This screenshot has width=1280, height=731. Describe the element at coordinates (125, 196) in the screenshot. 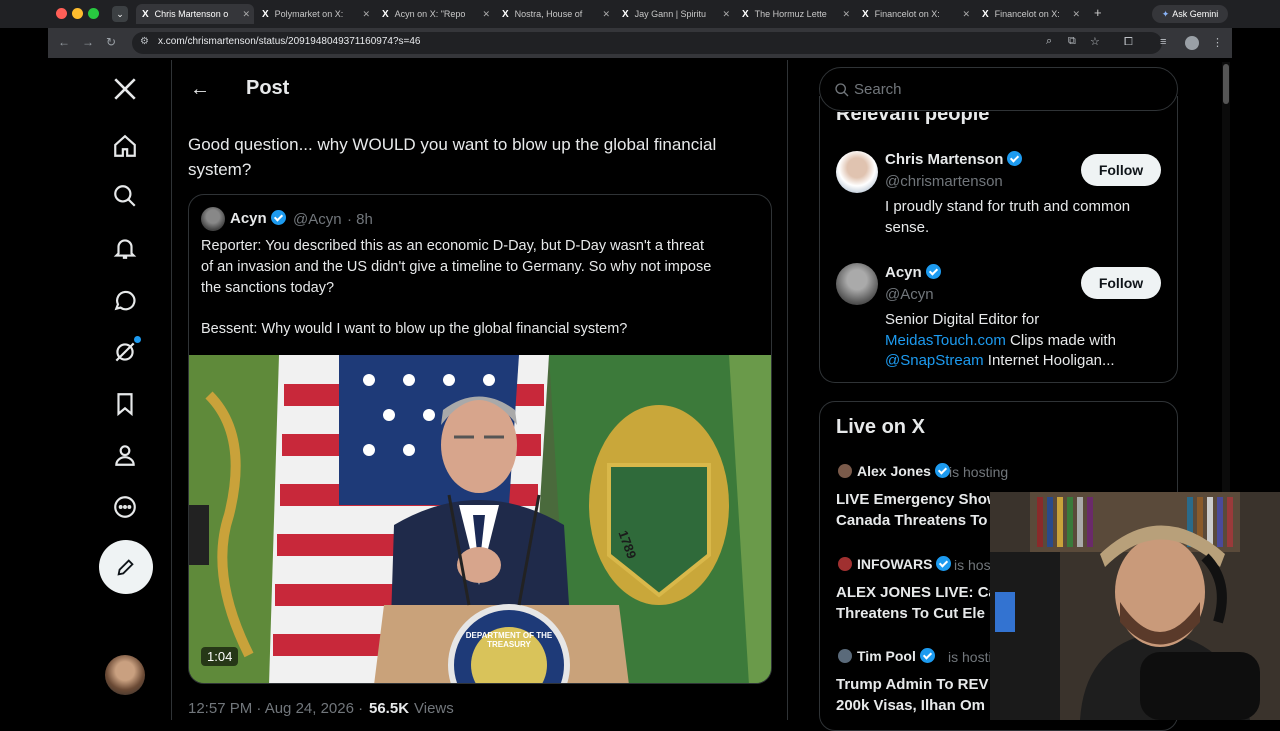

I see `search-icon` at that location.